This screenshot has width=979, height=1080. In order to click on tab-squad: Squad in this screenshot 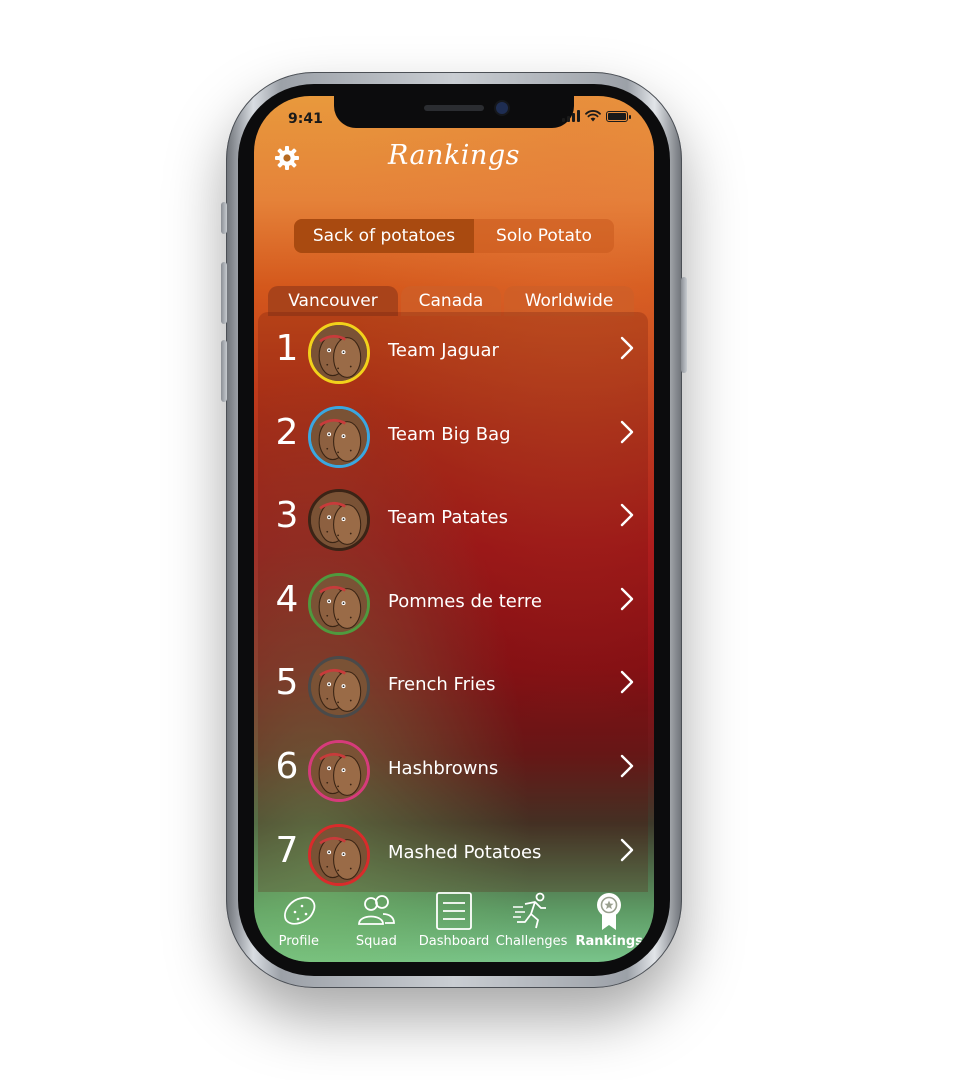, I will do `click(377, 924)`.